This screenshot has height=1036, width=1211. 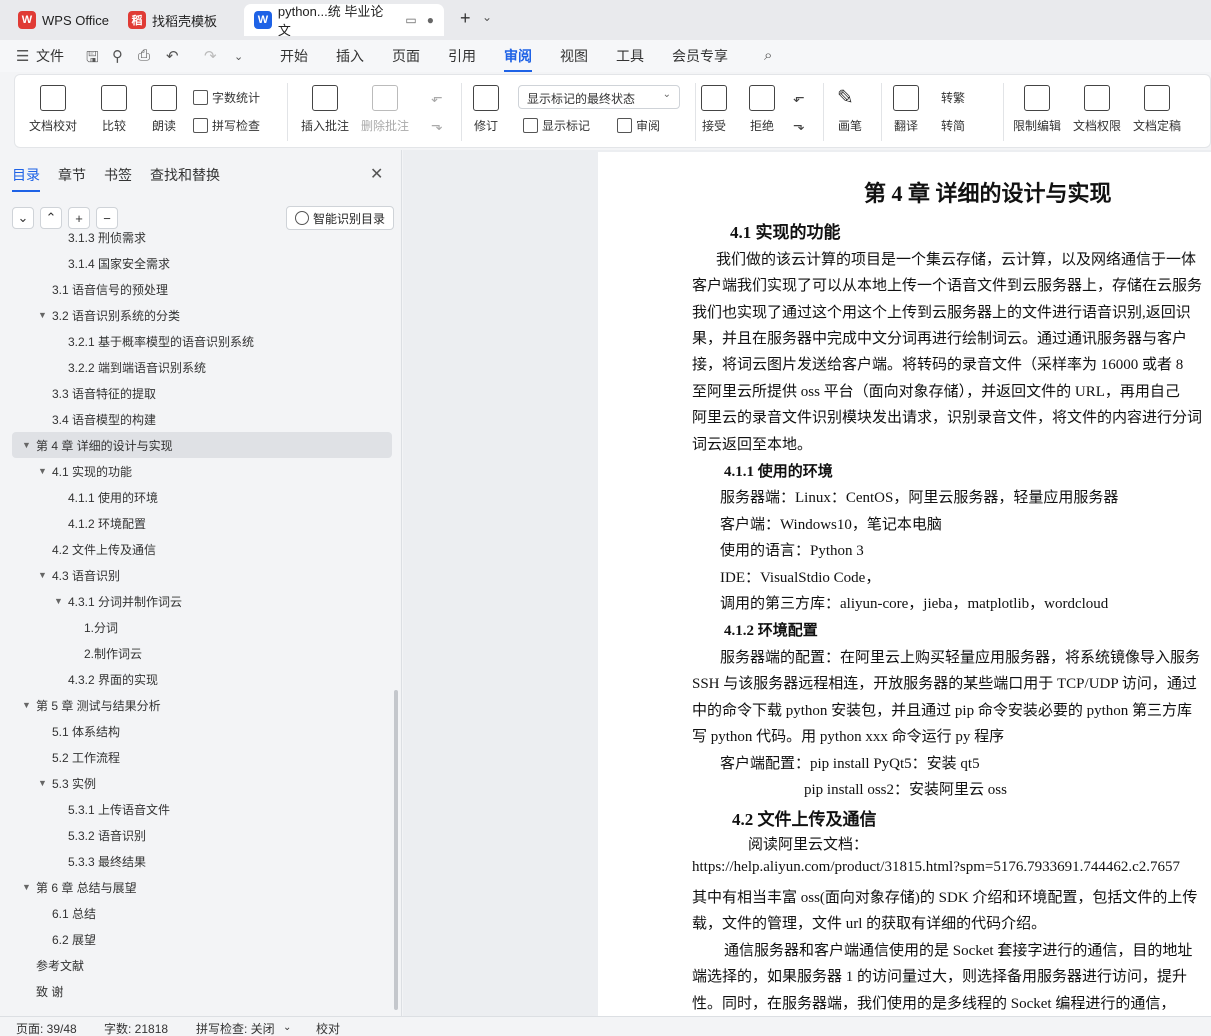 What do you see at coordinates (202, 471) in the screenshot?
I see `toc-item: ▼ 4.1 实现的功能` at bounding box center [202, 471].